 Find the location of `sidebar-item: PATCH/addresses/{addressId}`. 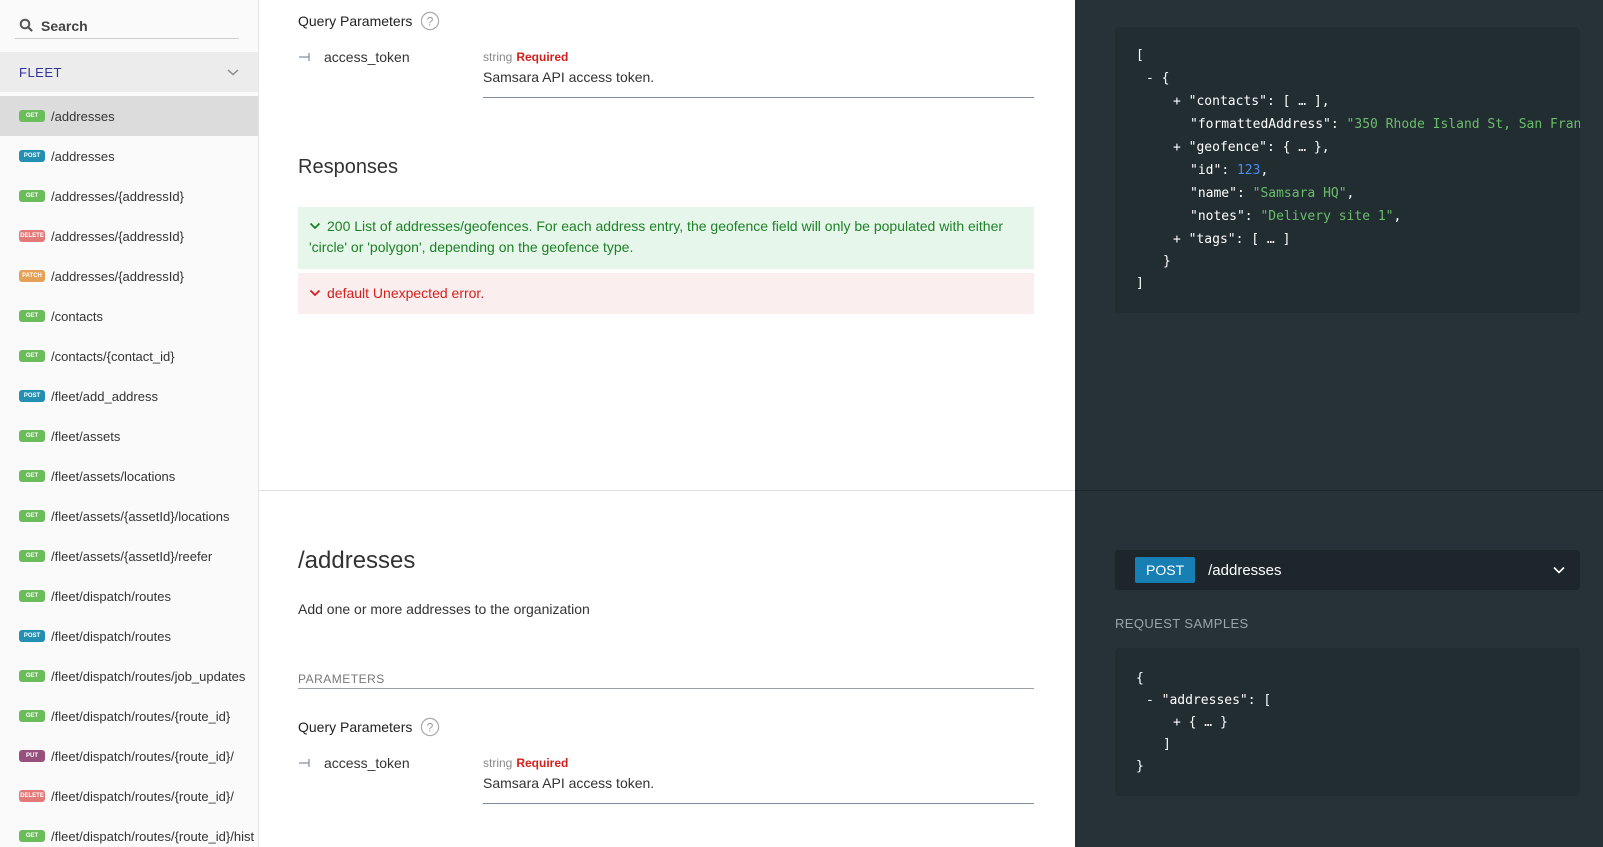

sidebar-item: PATCH/addresses/{addressId} is located at coordinates (129, 276).